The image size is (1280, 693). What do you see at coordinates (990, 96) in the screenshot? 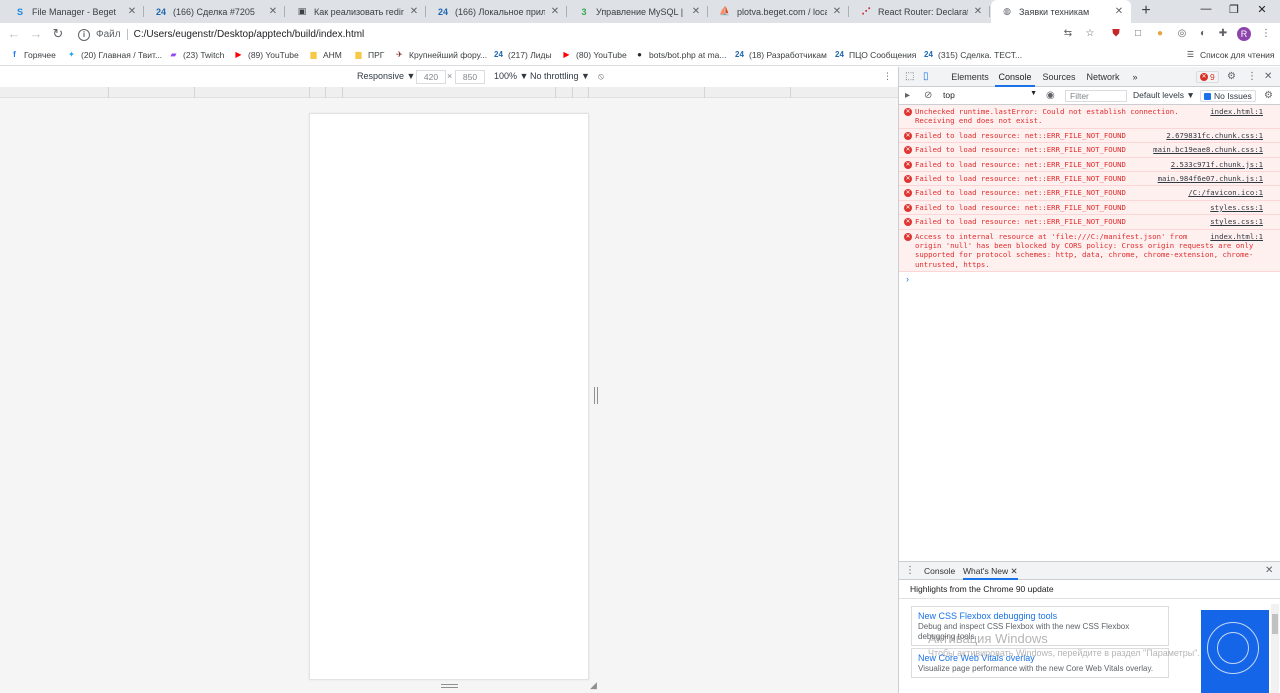
I see `context-select: top ▼` at bounding box center [990, 96].